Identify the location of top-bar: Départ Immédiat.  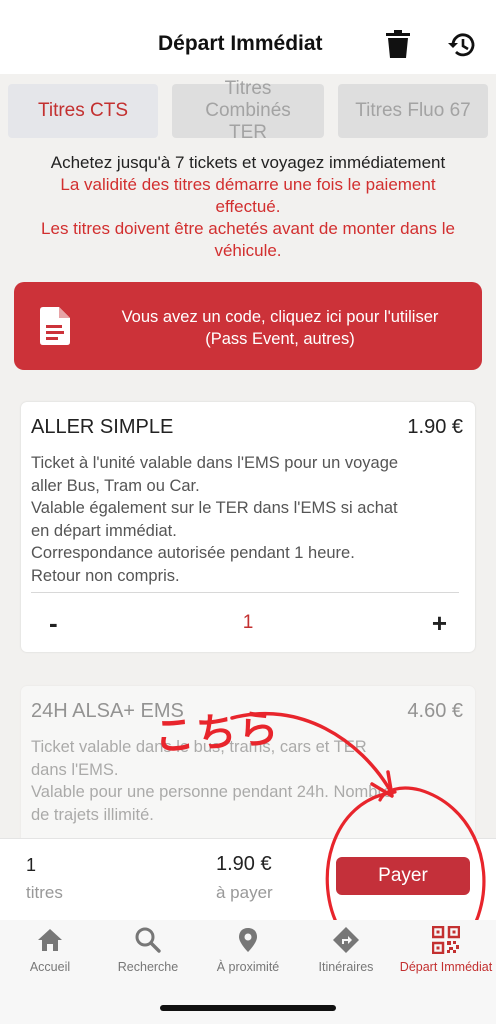
(248, 37).